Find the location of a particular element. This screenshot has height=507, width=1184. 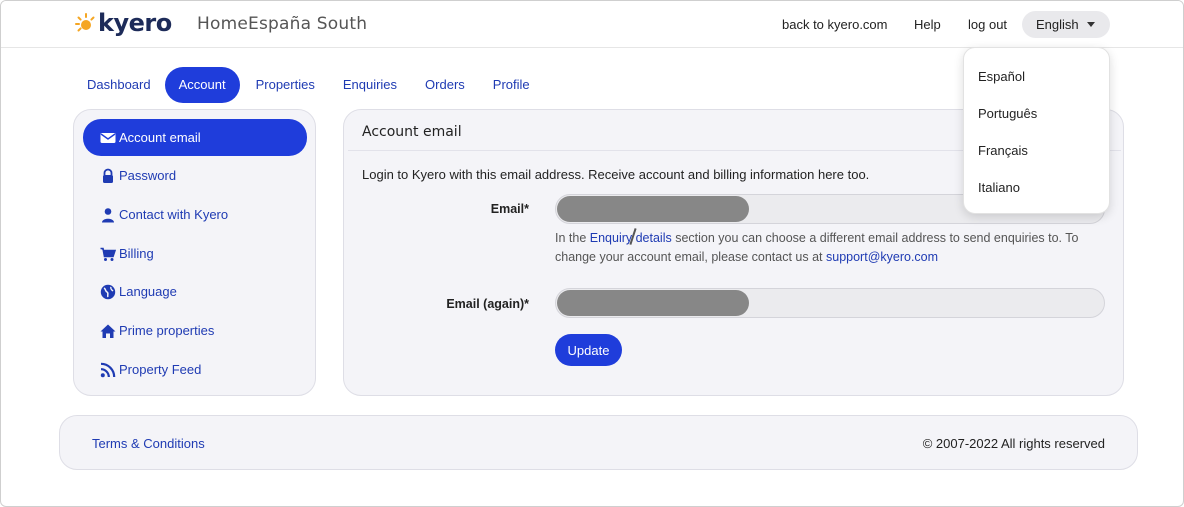

language-dropdown: Español Português Français Italiano is located at coordinates (1036, 130).